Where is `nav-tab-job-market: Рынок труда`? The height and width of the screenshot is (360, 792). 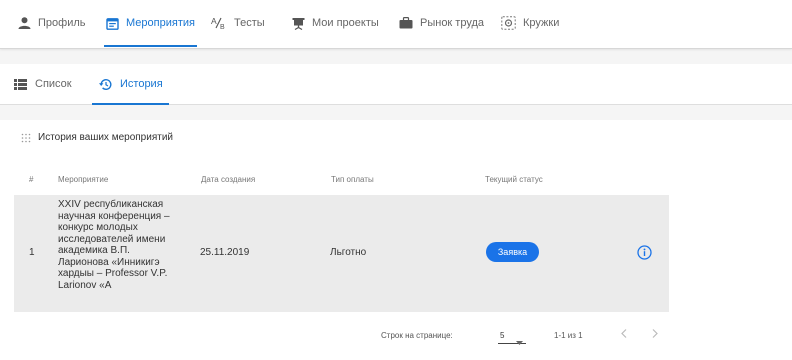 nav-tab-job-market: Рынок труда is located at coordinates (441, 23).